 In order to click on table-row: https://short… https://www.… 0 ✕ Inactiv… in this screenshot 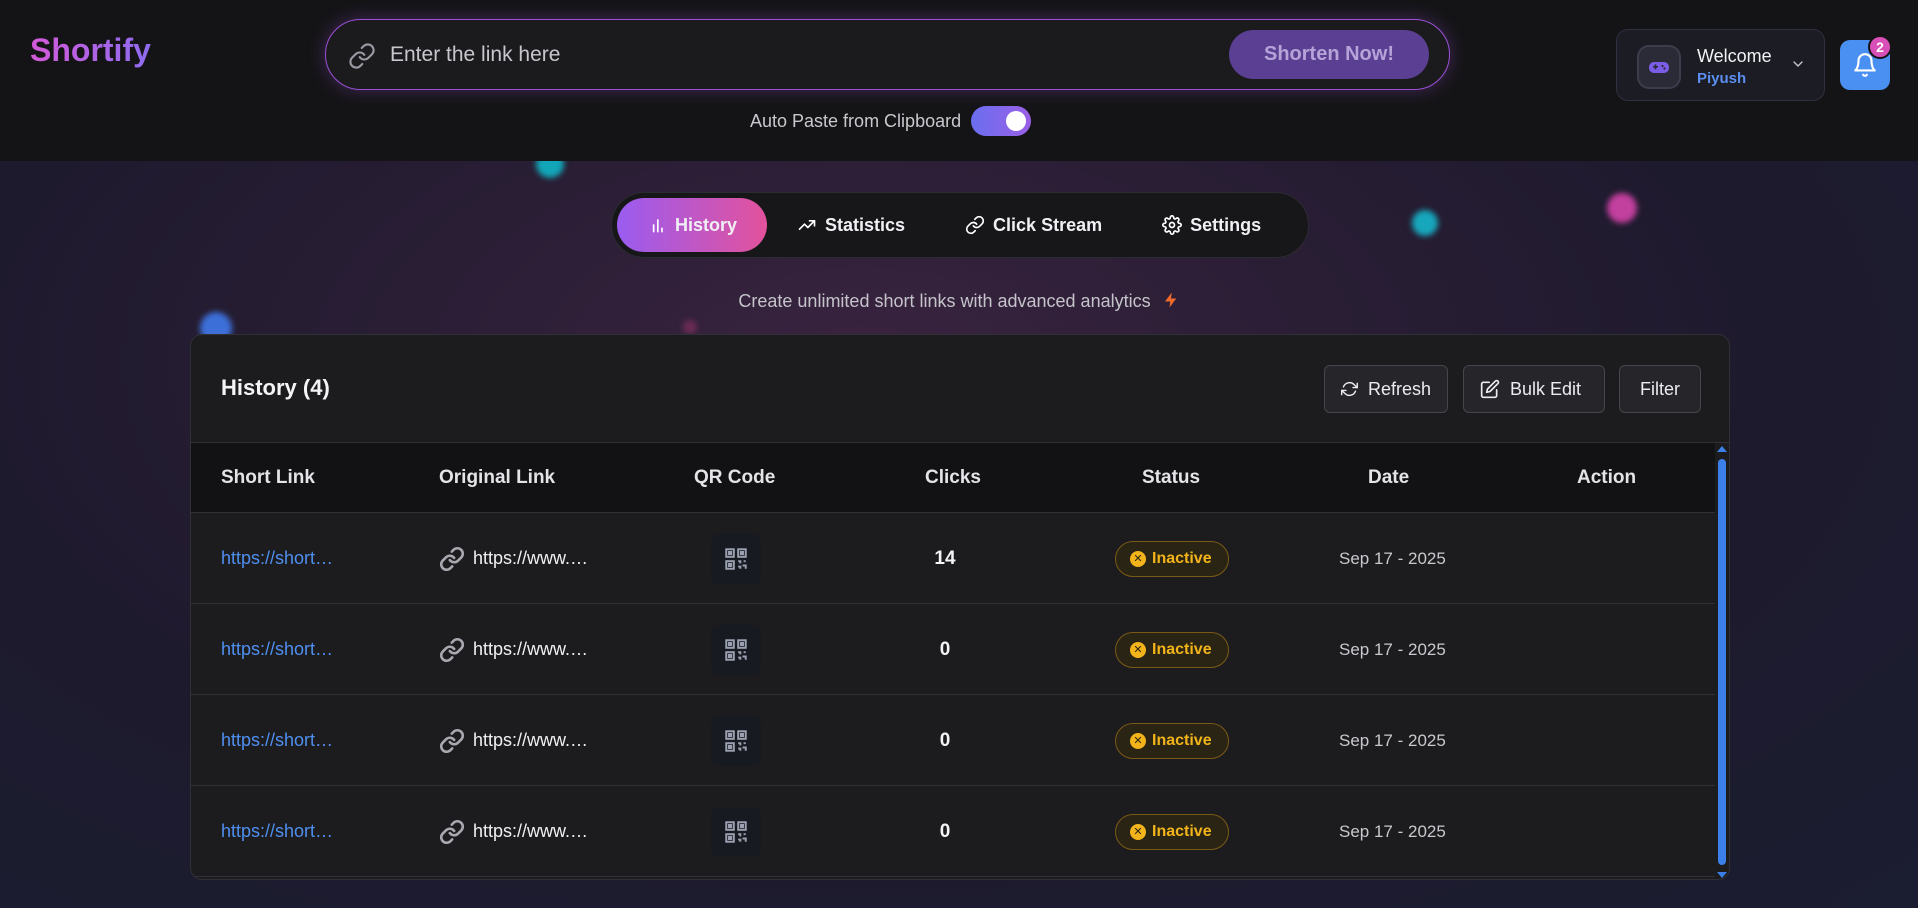, I will do `click(954, 649)`.